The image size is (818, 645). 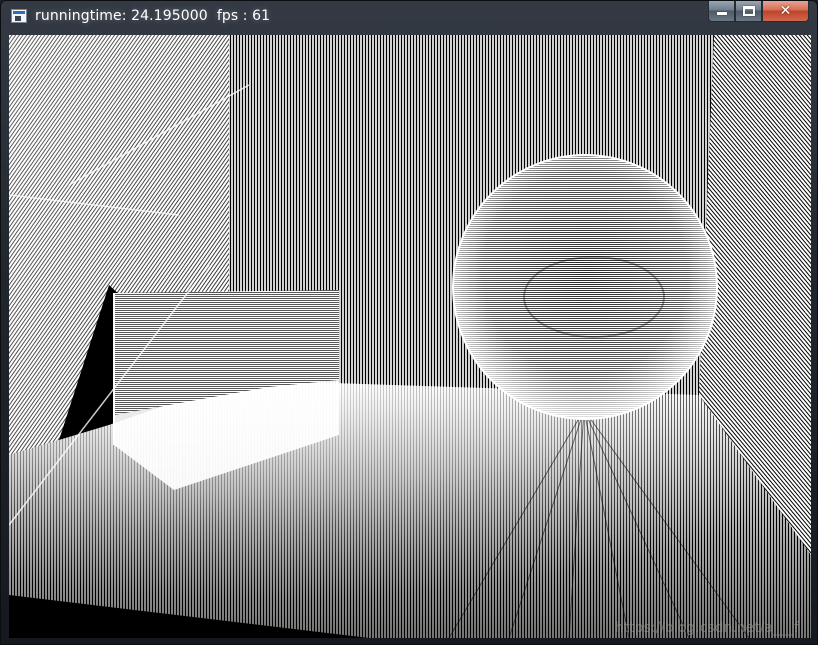 What do you see at coordinates (153, 16) in the screenshot?
I see `window-title: runningtime: 24.195000 fps : 61` at bounding box center [153, 16].